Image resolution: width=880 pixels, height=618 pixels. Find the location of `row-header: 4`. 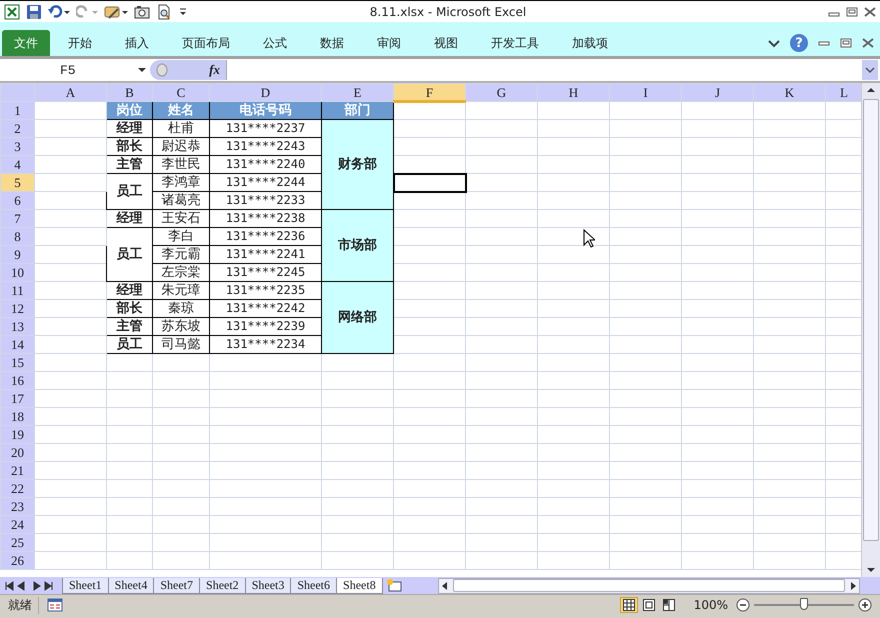

row-header: 4 is located at coordinates (17, 165).